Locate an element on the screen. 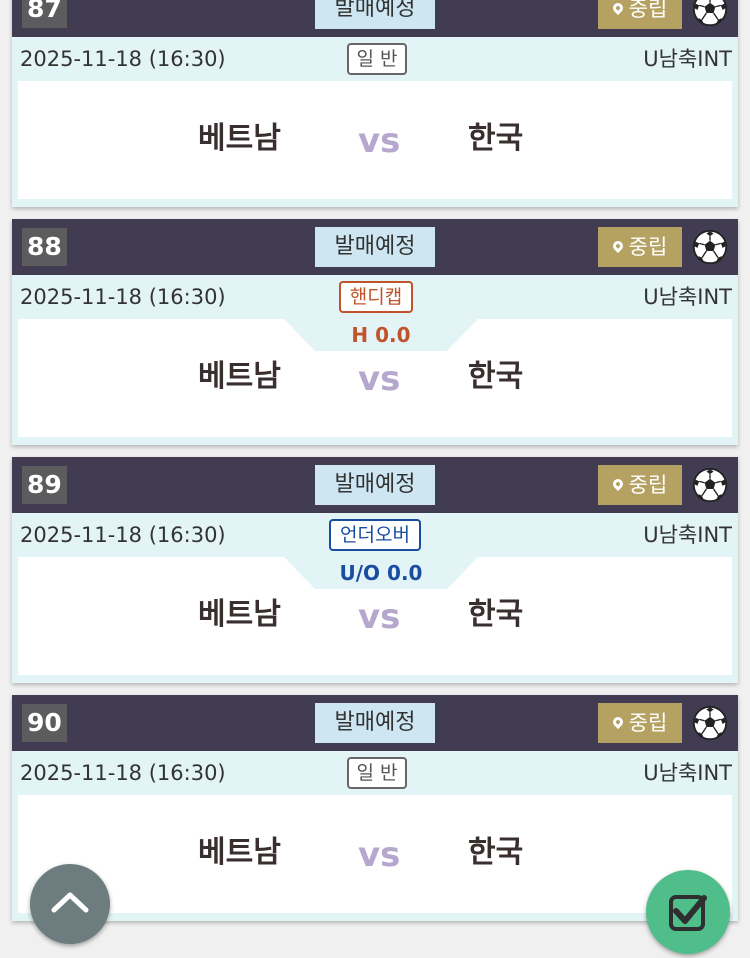 Image resolution: width=750 pixels, height=958 pixels. game-info-row: 2025-11-18 (16:30) 언더오버 U남축INT is located at coordinates (375, 535).